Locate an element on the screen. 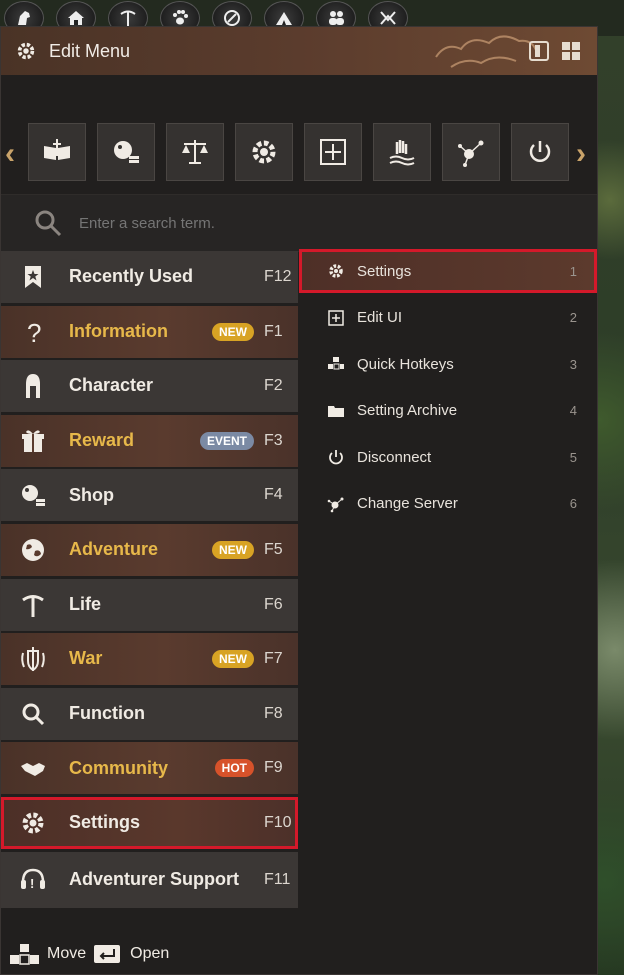 The image size is (624, 975). hotkey-label: F11 is located at coordinates (277, 879).